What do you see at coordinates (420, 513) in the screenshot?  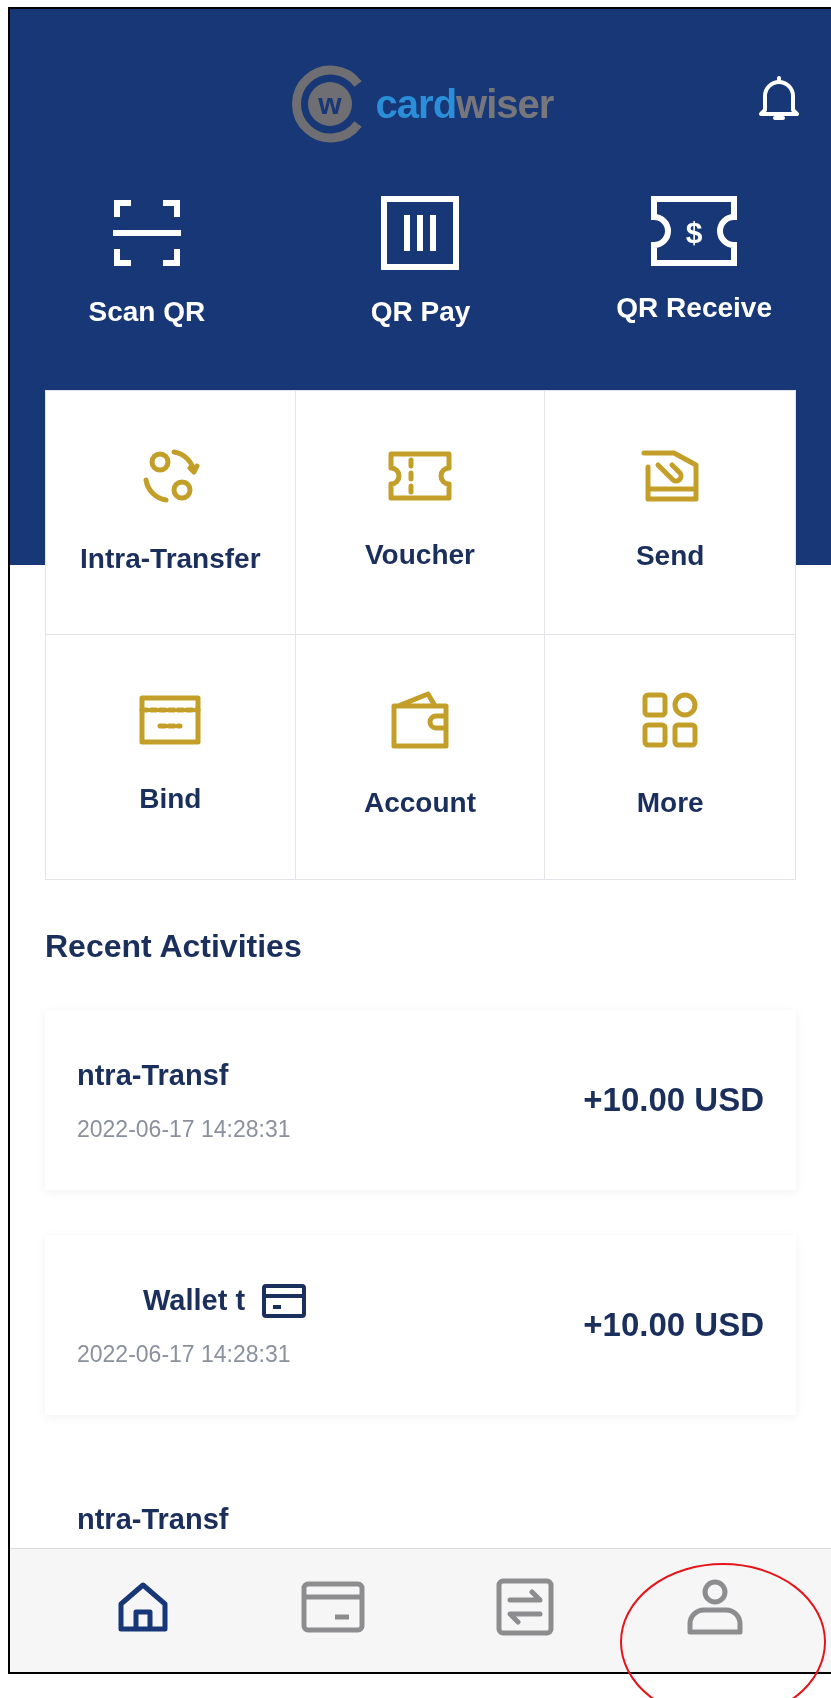 I see `service-tile: Voucher` at bounding box center [420, 513].